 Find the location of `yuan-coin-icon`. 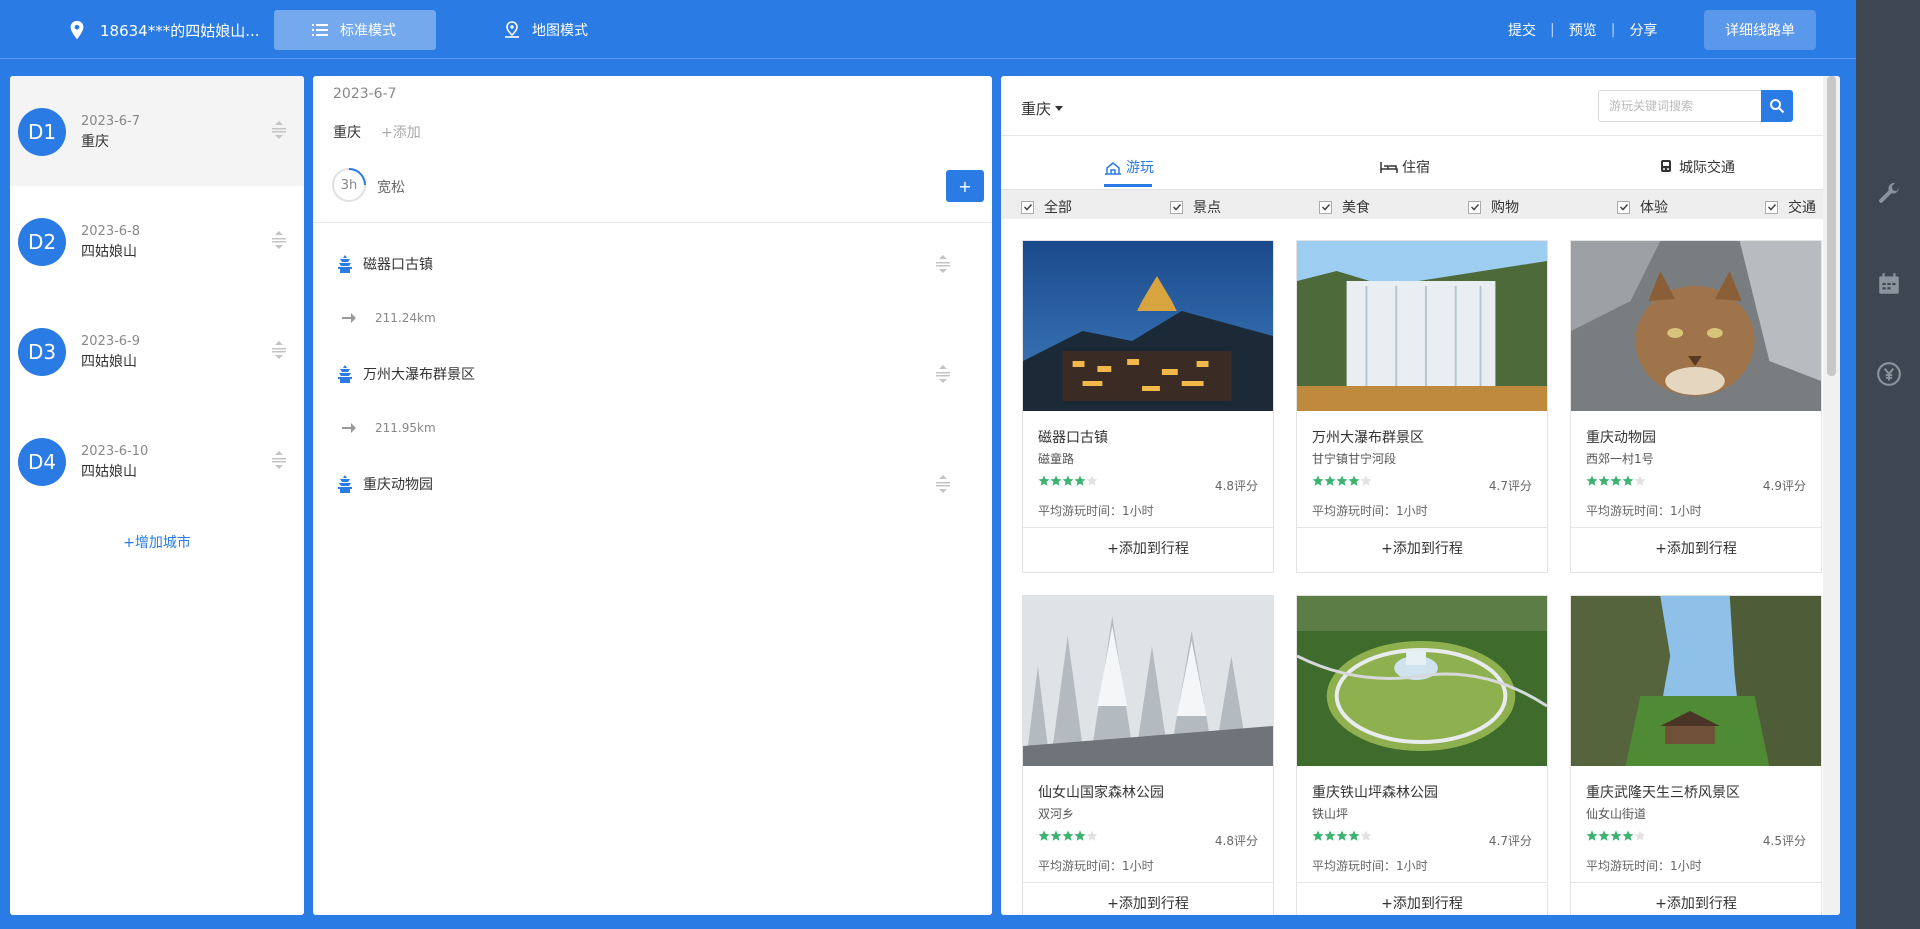

yuan-coin-icon is located at coordinates (1889, 374).